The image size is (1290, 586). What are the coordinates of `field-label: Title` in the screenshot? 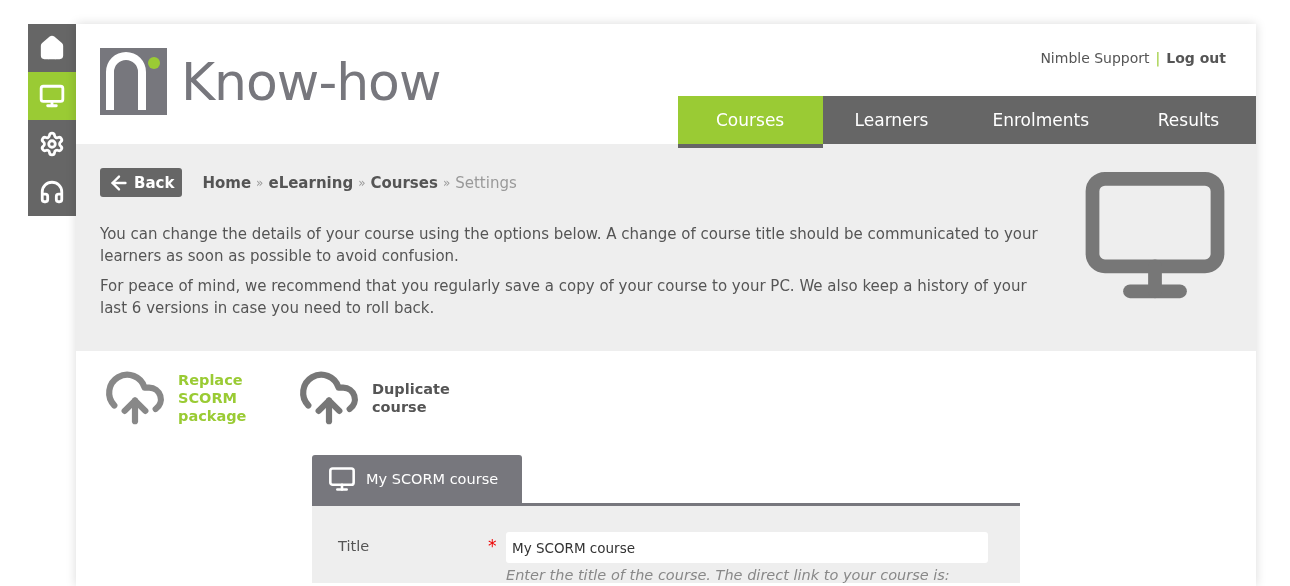 It's located at (354, 546).